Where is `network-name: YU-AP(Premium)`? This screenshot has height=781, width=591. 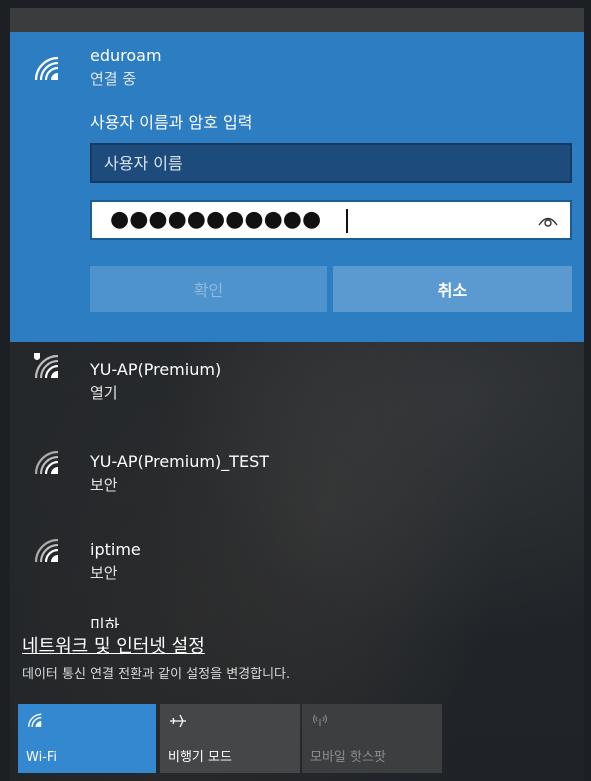 network-name: YU-AP(Premium) is located at coordinates (156, 369).